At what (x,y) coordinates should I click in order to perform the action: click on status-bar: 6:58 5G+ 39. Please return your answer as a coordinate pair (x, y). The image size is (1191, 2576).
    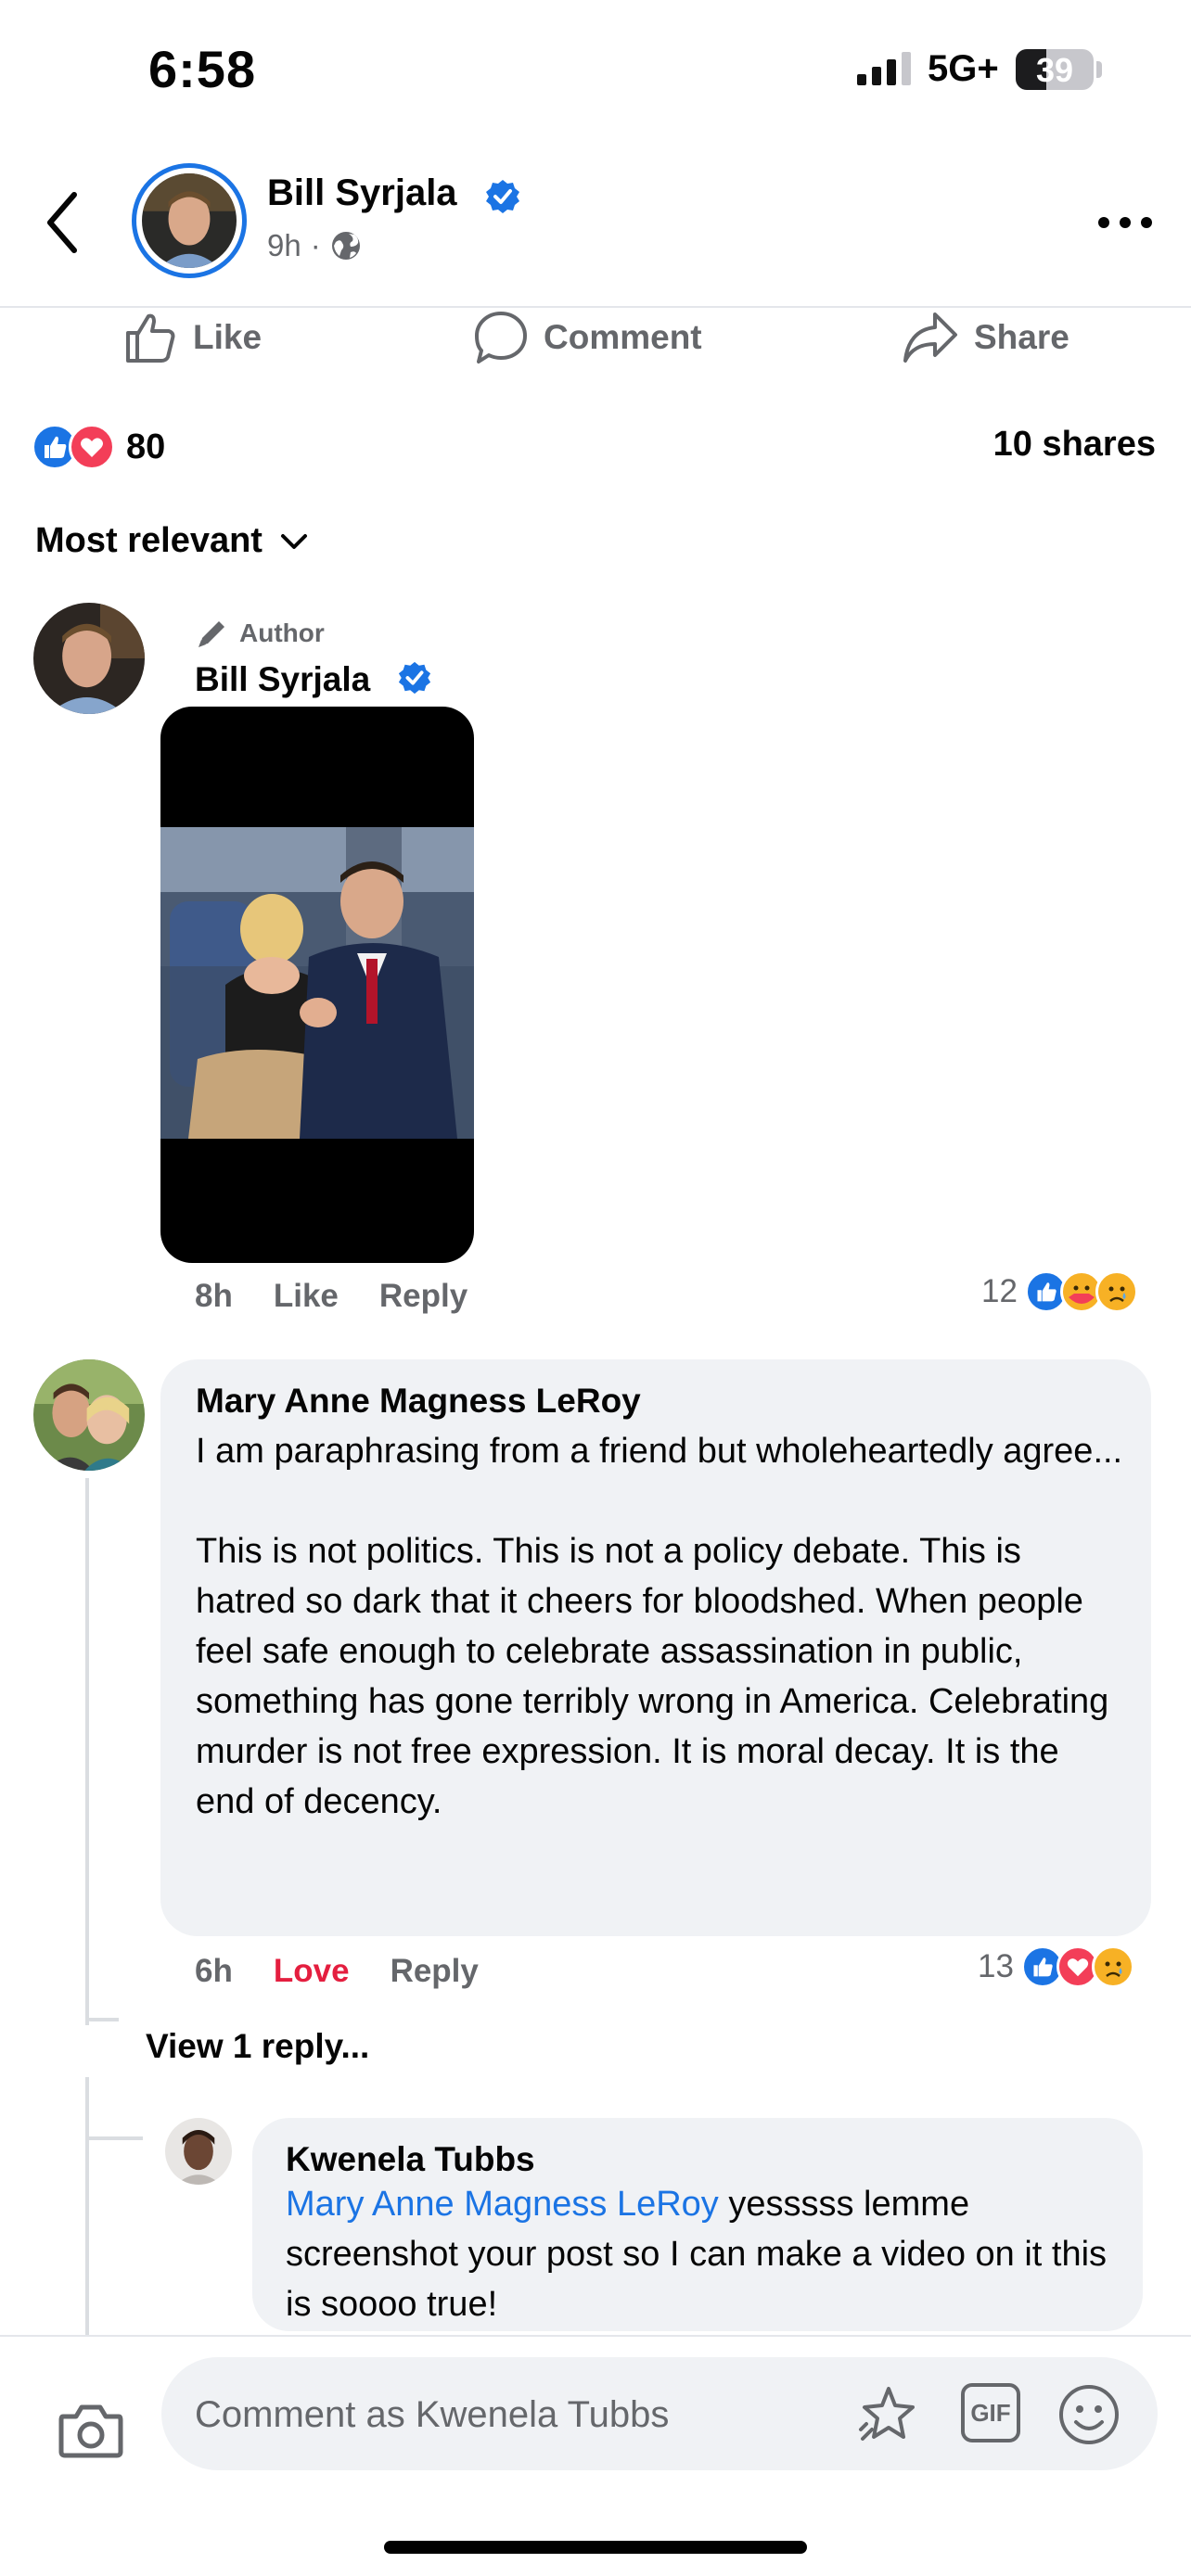
    Looking at the image, I should click on (595, 69).